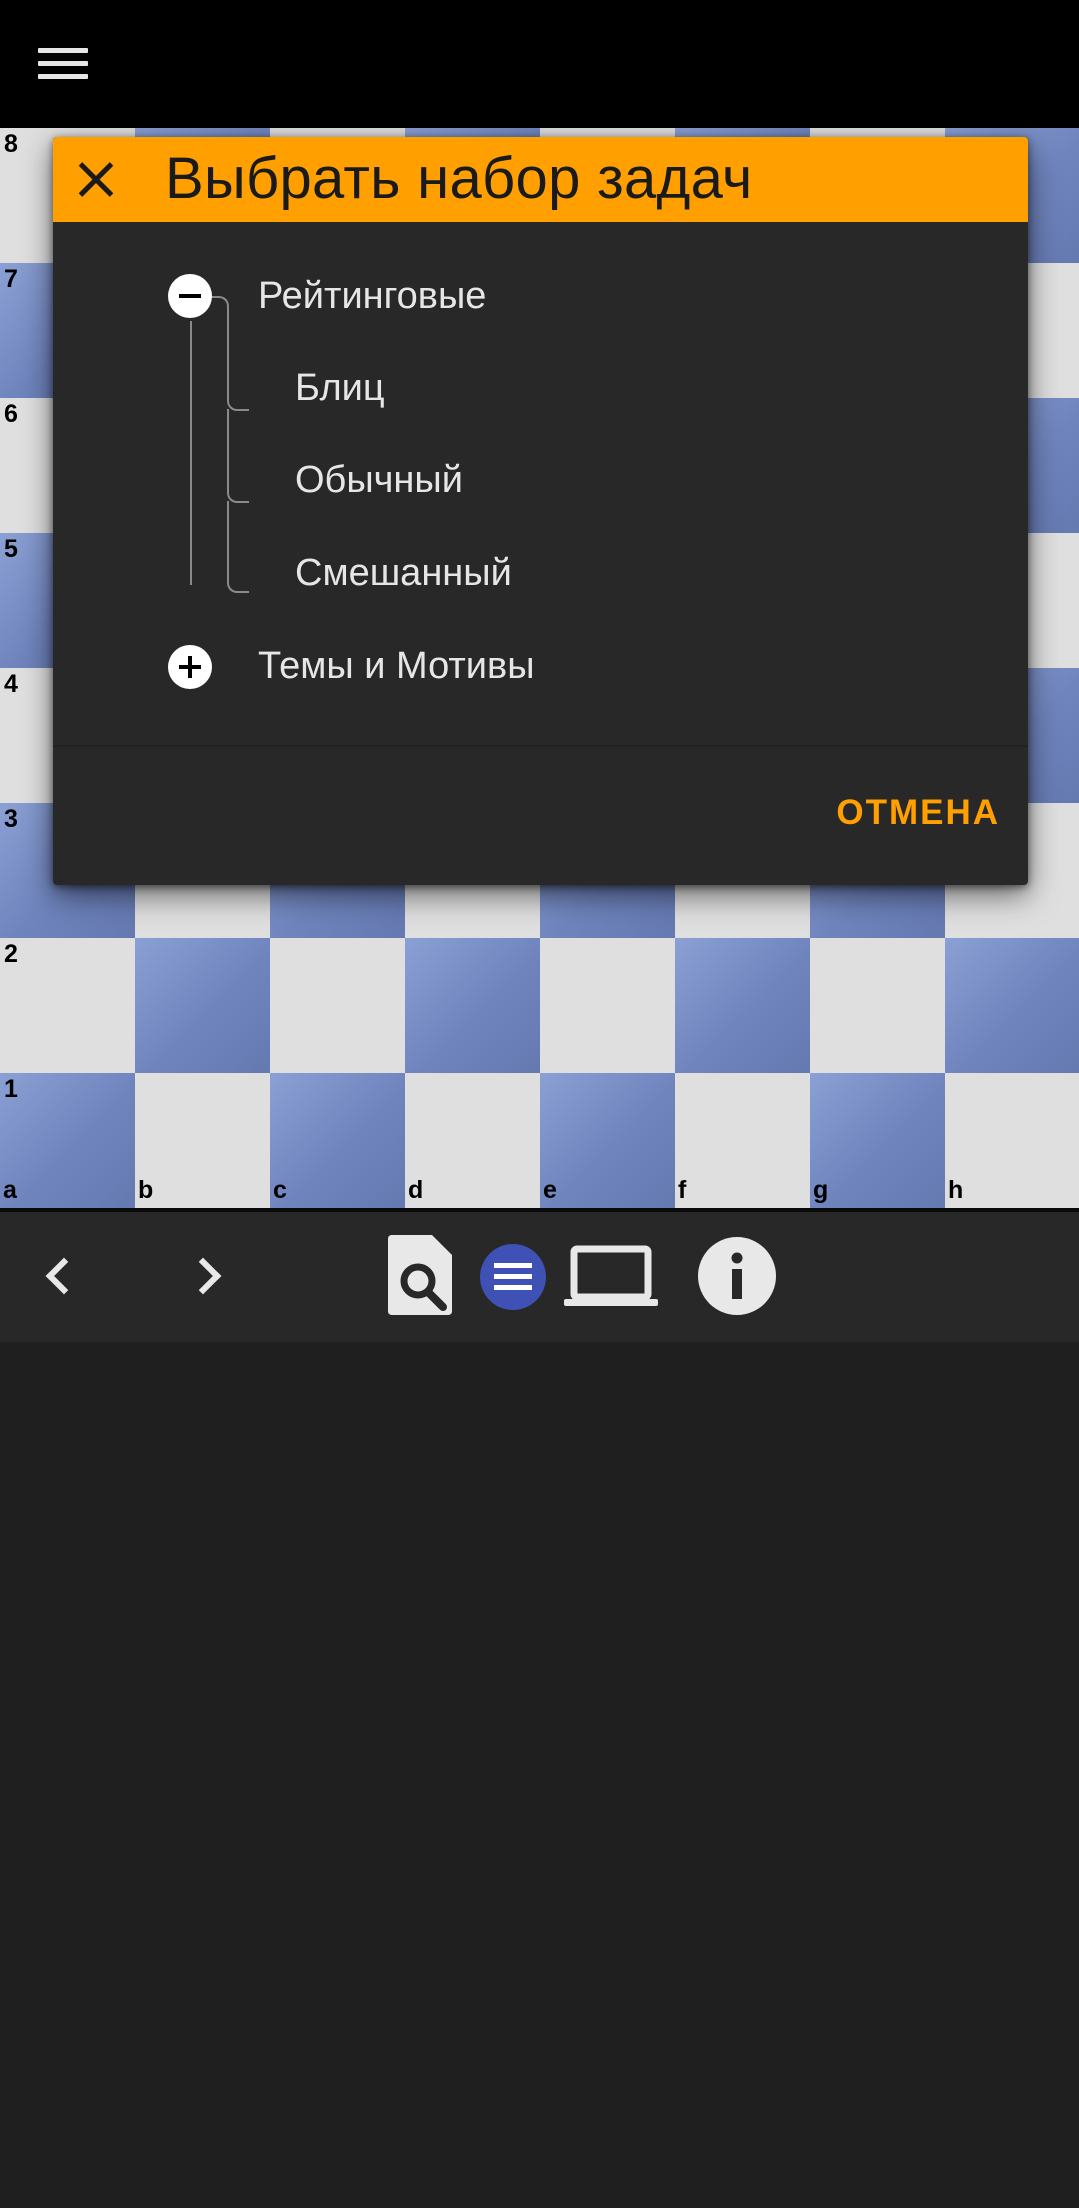  I want to click on board-square-e2, so click(607, 1005).